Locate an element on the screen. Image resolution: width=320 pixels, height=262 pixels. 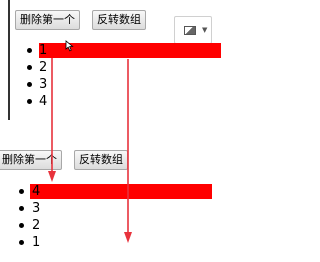
image-dropdown-button: ▼ is located at coordinates (193, 30).